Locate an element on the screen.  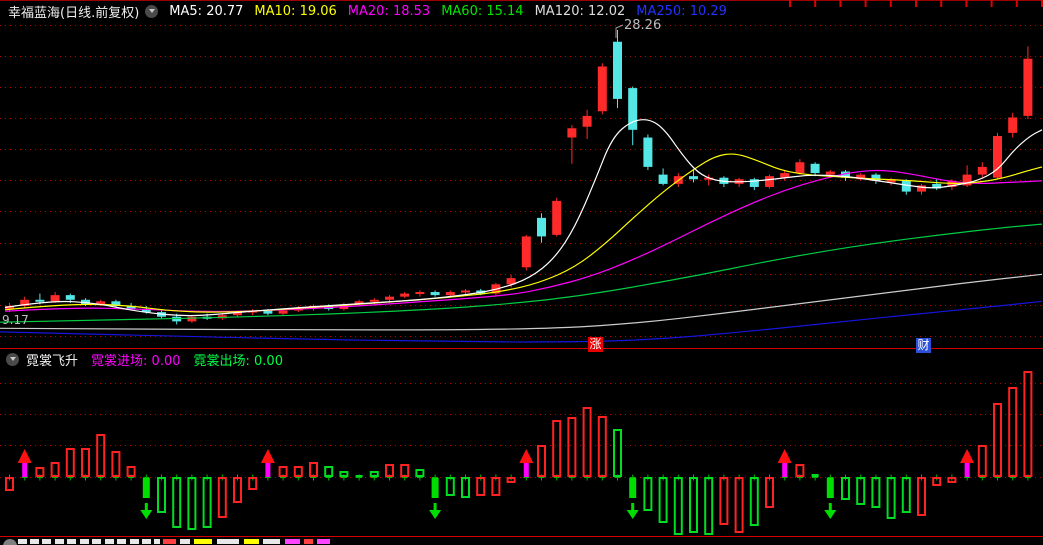
indicator-entry-label: 霓裳进场: is located at coordinates (119, 361).